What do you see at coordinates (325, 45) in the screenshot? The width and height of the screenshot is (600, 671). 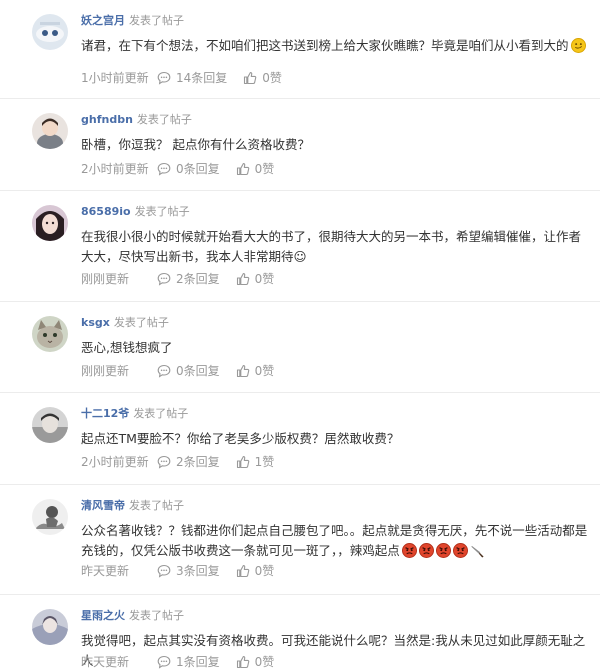 I see `post-text: 诸君，在下有个想法，不如咱们把这书送到榜上给大家伙瞧瞧？毕竟是咱们从小看到大的` at bounding box center [325, 45].